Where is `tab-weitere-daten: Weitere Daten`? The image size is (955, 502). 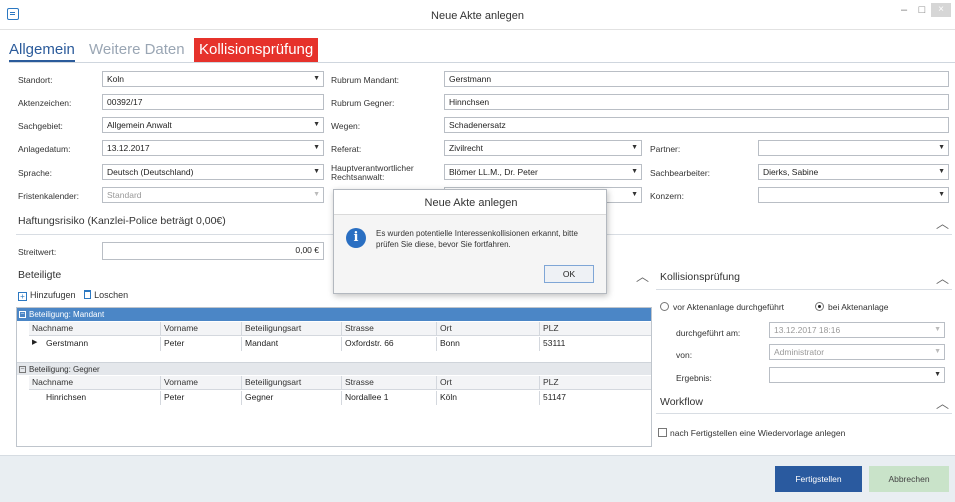
tab-weitere-daten: Weitere Daten is located at coordinates (137, 50).